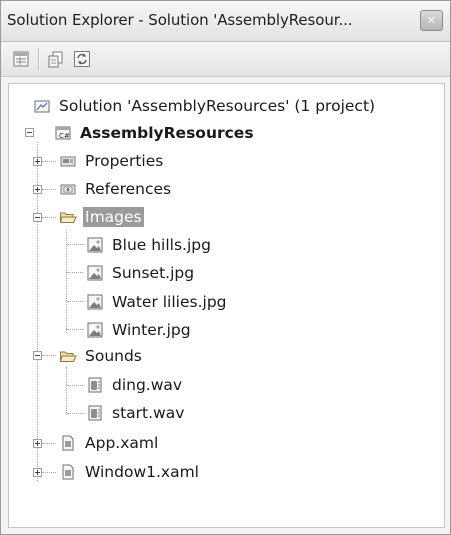 The height and width of the screenshot is (535, 451). What do you see at coordinates (147, 385) in the screenshot?
I see `sound-file-label: ding.wav` at bounding box center [147, 385].